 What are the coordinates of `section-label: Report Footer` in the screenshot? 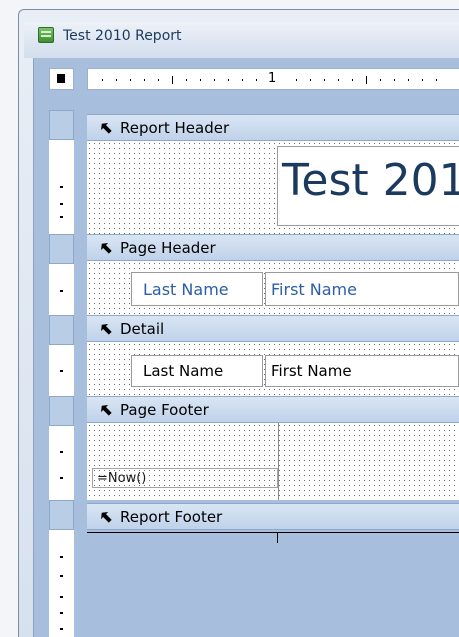 It's located at (171, 517).